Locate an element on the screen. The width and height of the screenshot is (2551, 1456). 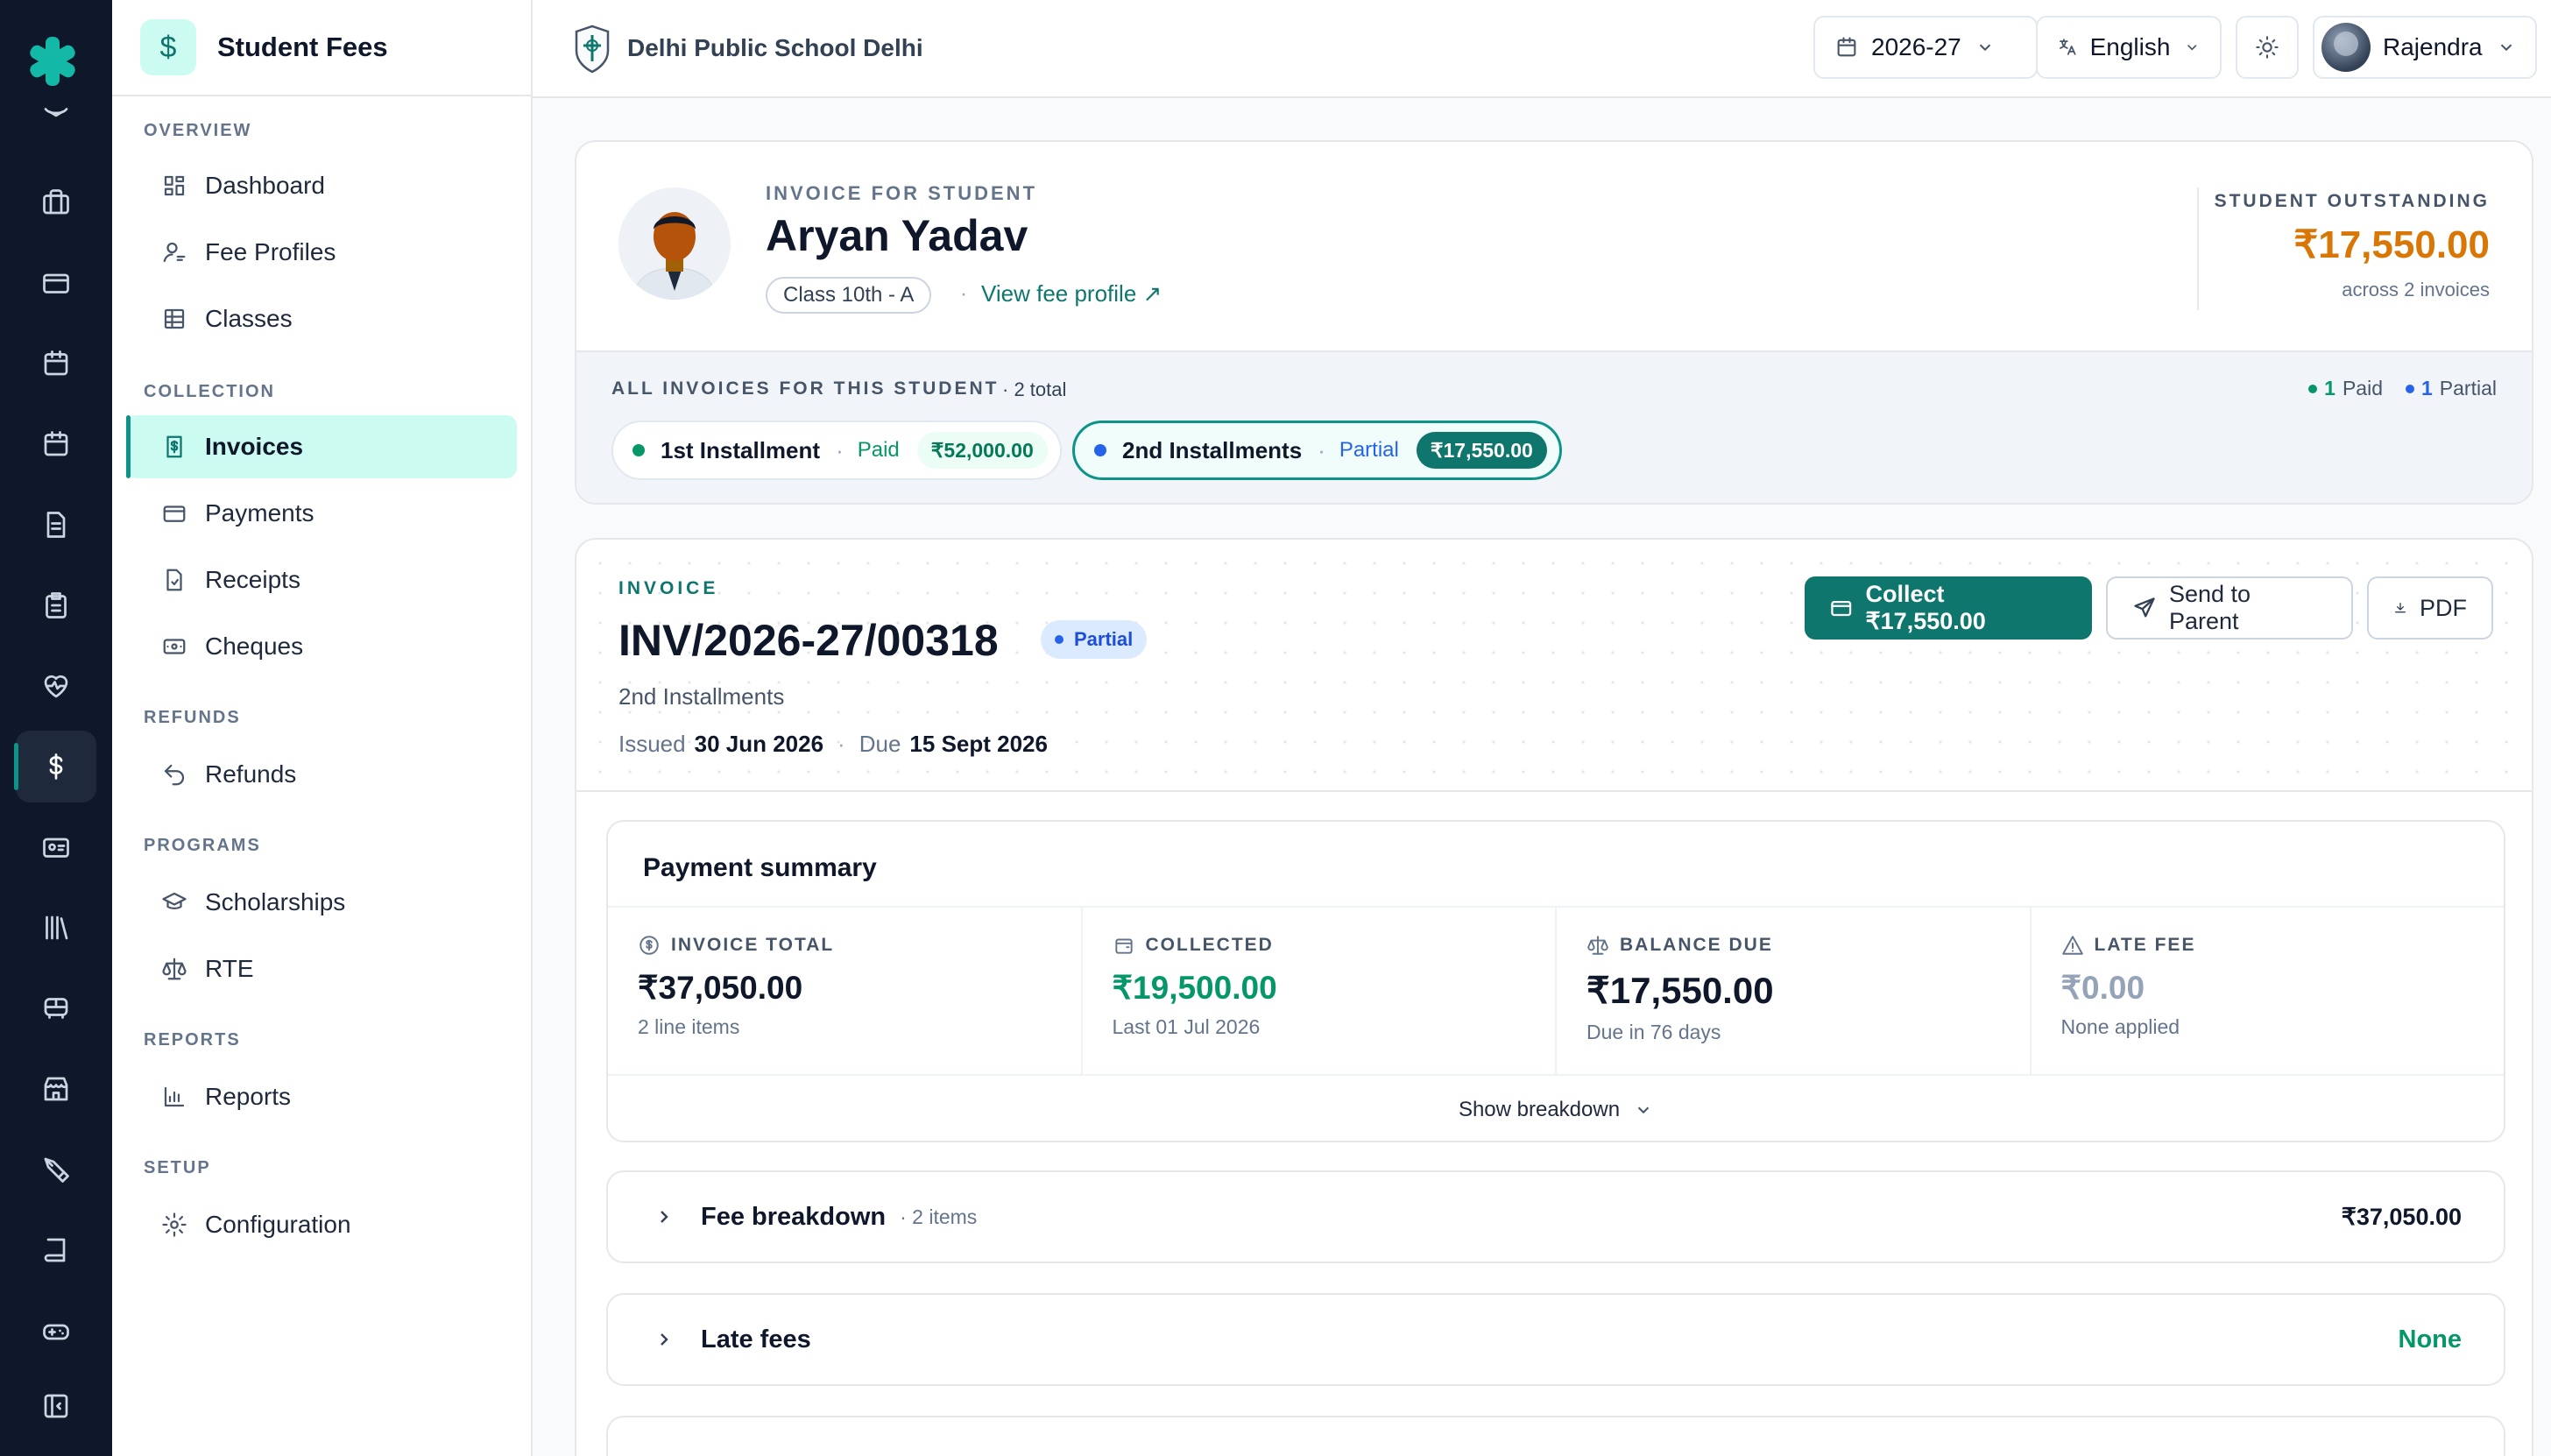
section-title: Fee breakdown is located at coordinates (794, 1216).